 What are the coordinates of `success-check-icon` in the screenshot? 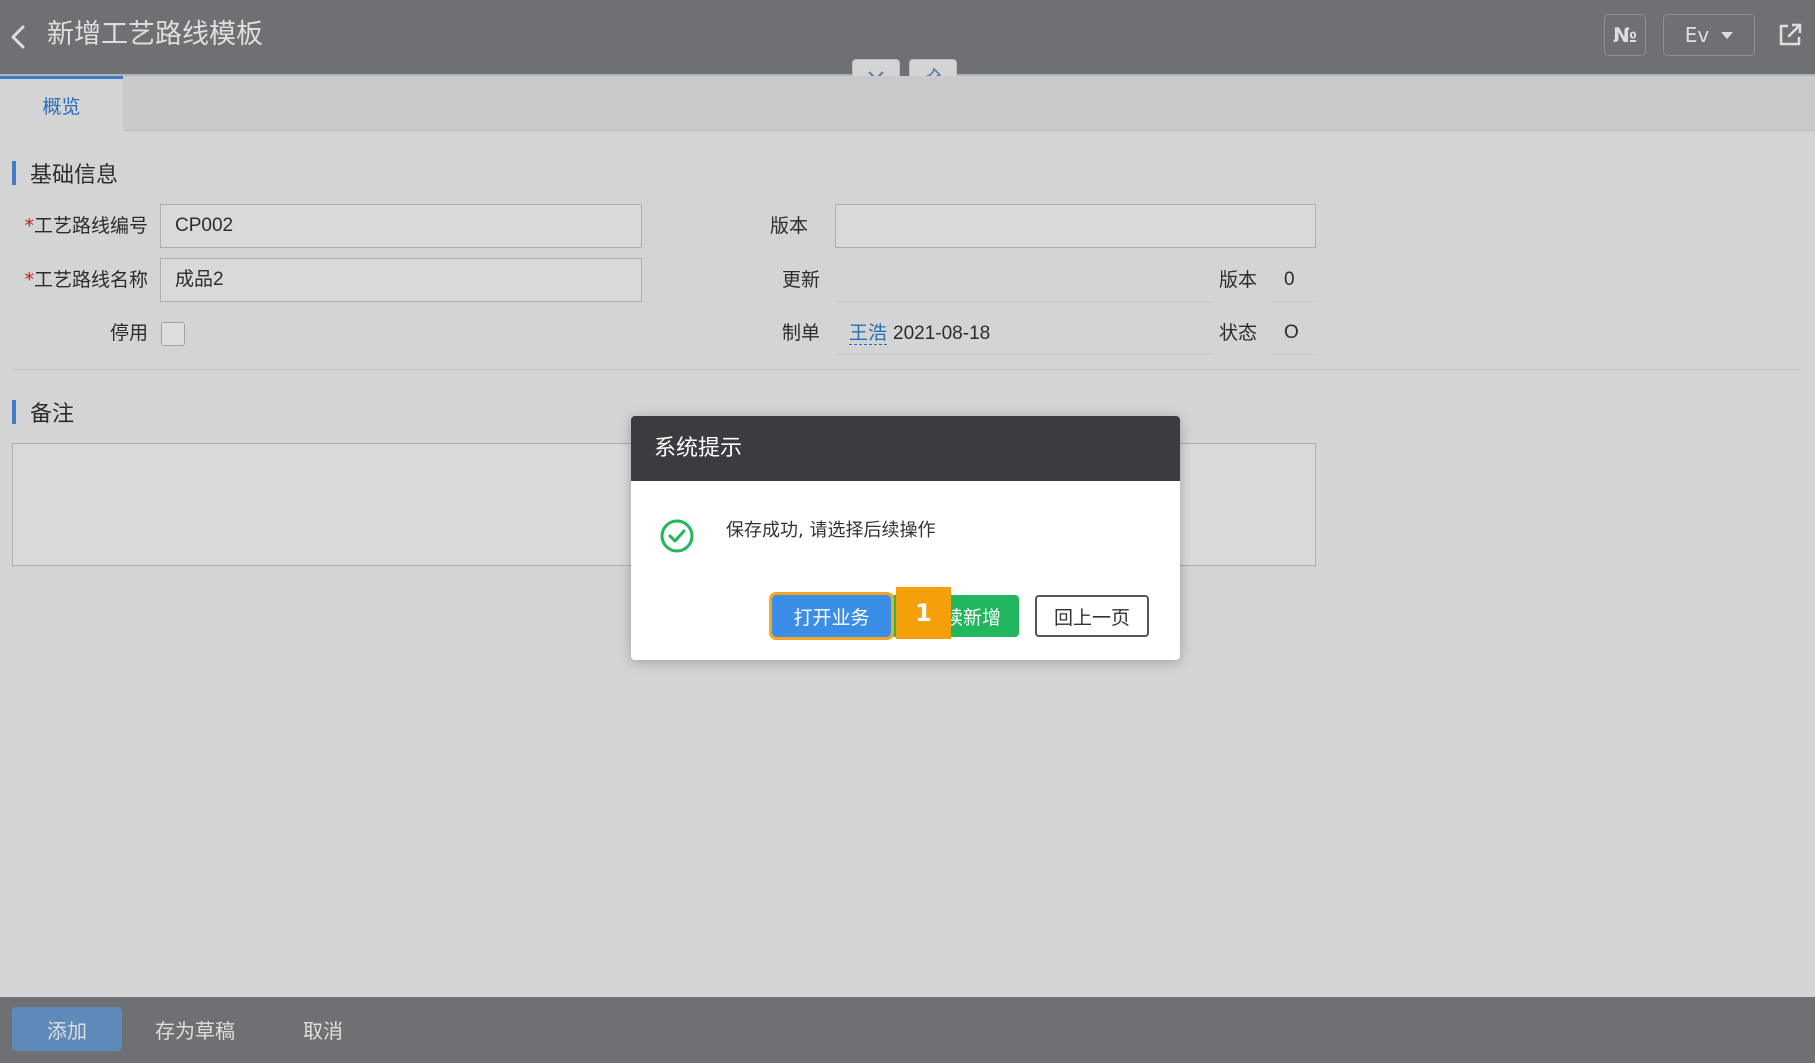 It's located at (677, 536).